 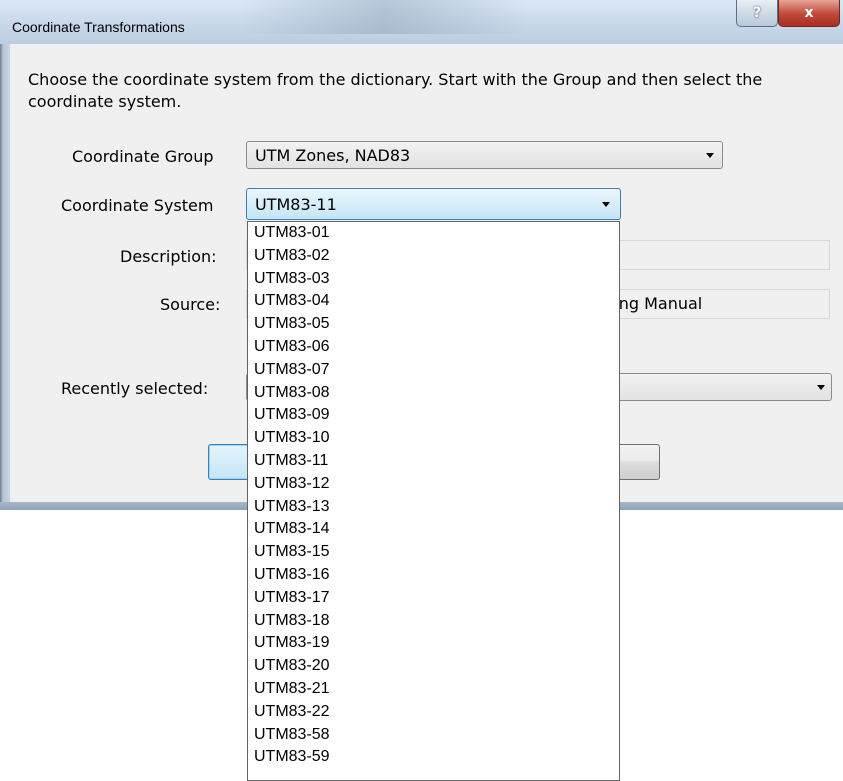 I want to click on dropdown-option: UTM83-21, so click(x=433, y=689).